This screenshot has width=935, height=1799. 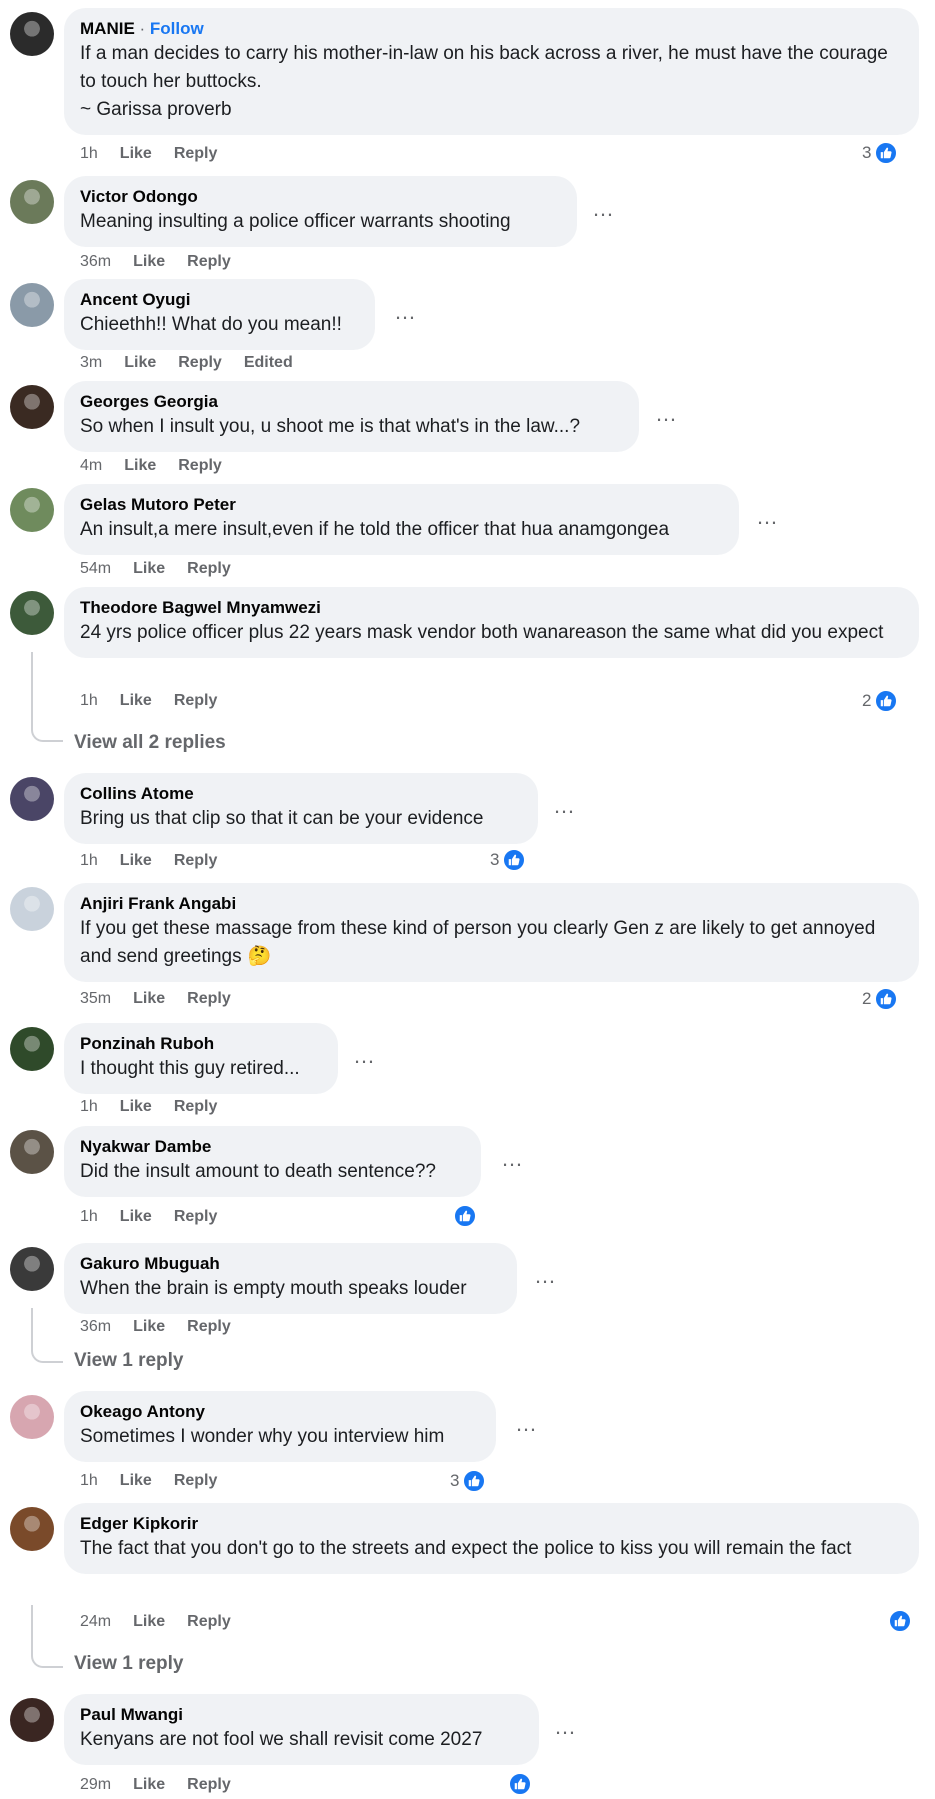 What do you see at coordinates (95, 569) in the screenshot?
I see `timestamp: 54m` at bounding box center [95, 569].